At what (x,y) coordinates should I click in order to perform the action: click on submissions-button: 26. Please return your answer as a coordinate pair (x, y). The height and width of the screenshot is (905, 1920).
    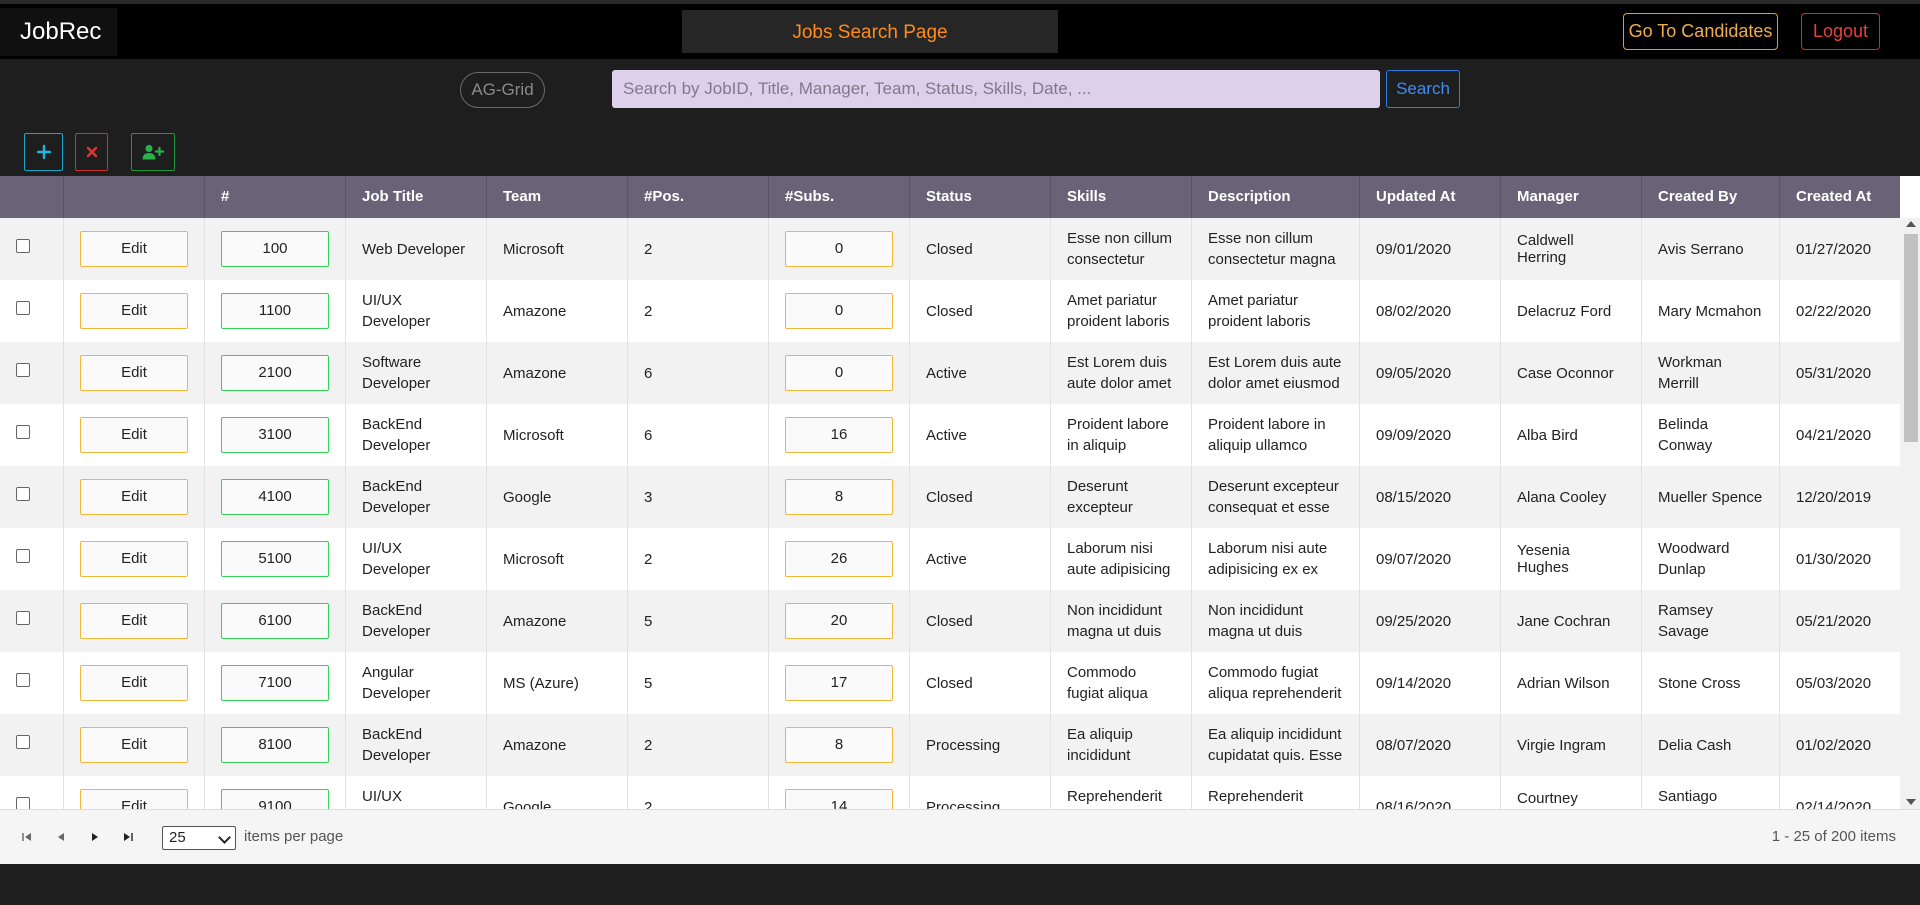
    Looking at the image, I should click on (839, 559).